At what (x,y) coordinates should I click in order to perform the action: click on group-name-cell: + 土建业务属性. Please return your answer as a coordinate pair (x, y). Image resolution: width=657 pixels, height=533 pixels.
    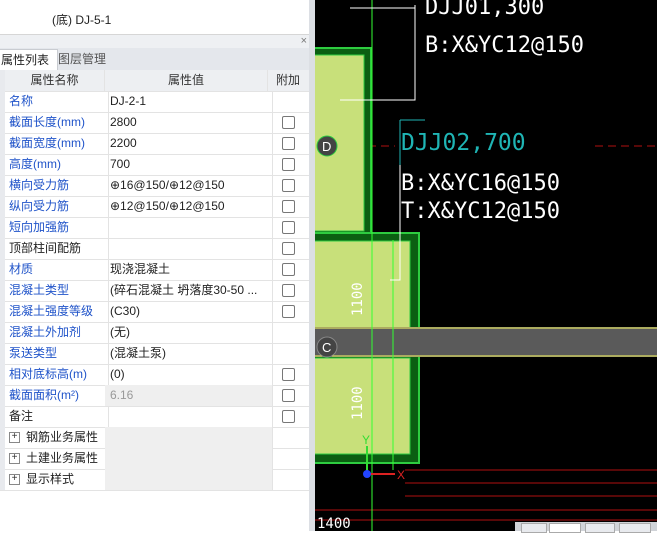
    Looking at the image, I should click on (57, 458).